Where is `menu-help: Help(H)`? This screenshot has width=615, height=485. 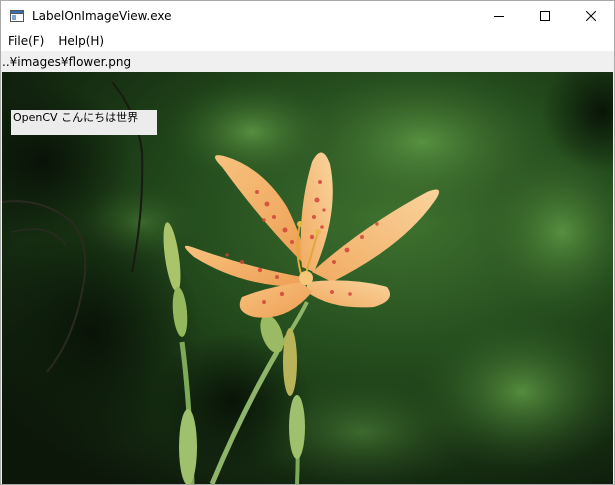 menu-help: Help(H) is located at coordinates (81, 41).